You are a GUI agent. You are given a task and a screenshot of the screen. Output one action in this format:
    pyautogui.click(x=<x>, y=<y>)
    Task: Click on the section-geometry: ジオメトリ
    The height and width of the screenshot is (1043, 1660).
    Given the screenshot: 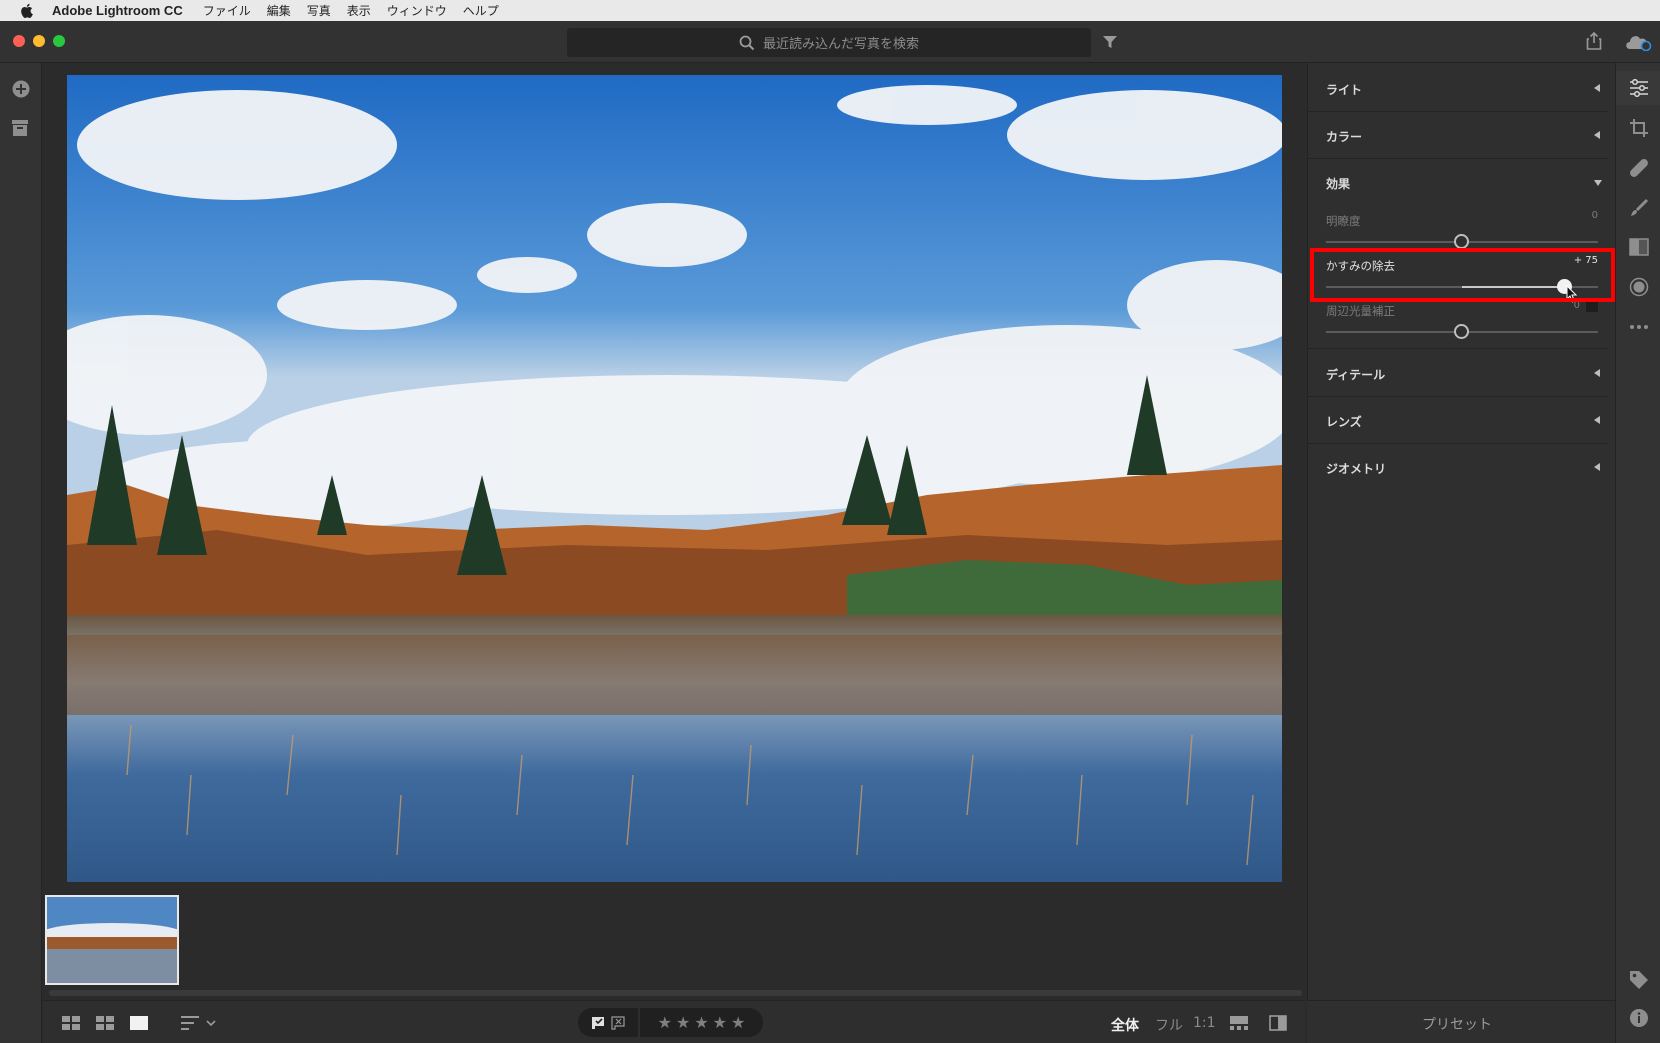 What is the action you would take?
    pyautogui.click(x=1458, y=467)
    